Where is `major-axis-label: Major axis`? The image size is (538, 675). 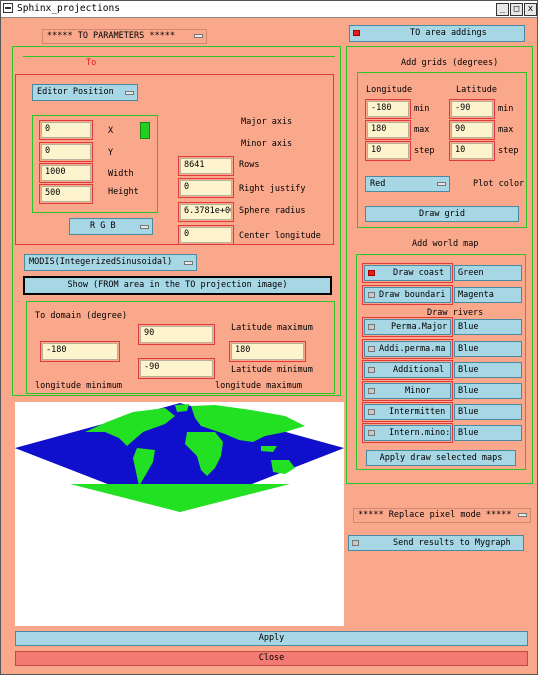
major-axis-label: Major axis is located at coordinates (267, 122).